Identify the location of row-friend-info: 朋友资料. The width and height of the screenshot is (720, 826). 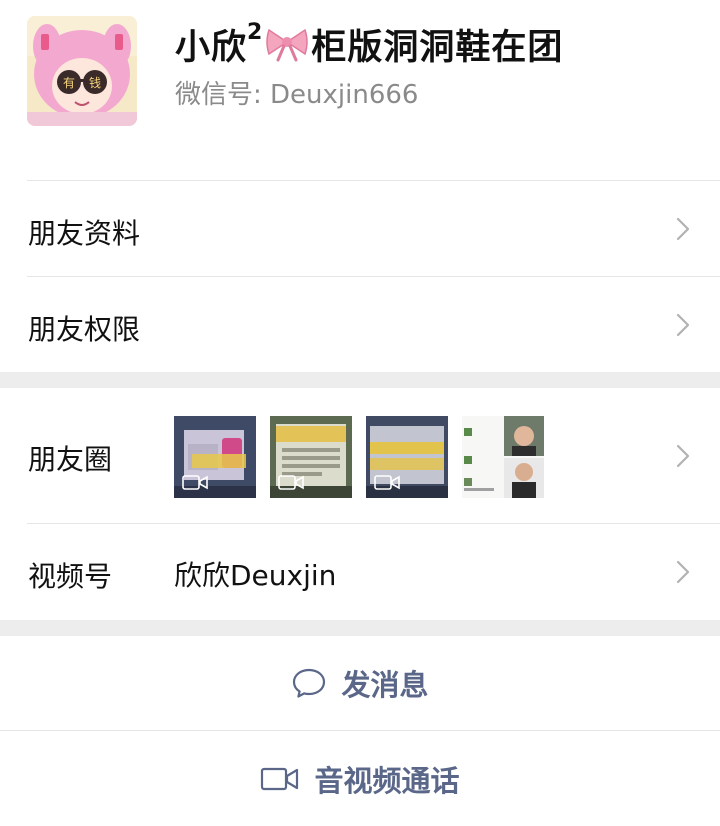
(360, 228).